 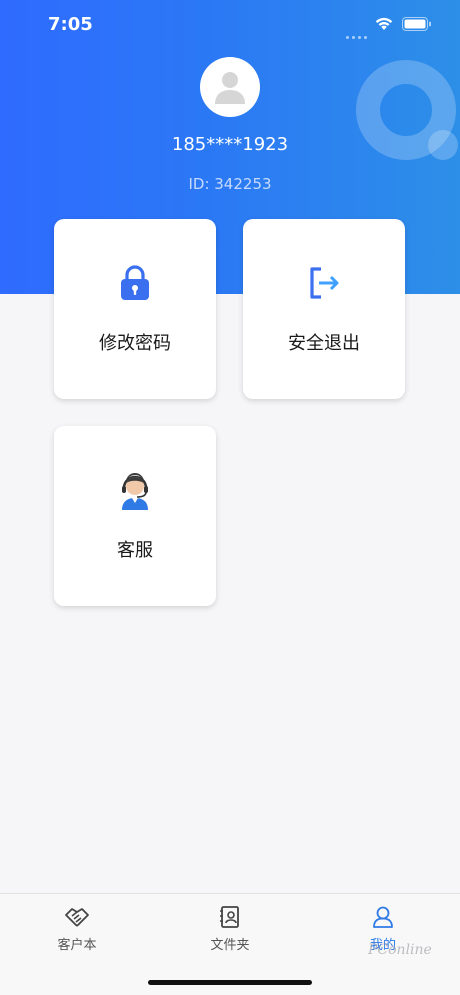 I want to click on tab-customer-book-label: 客户本, so click(x=77, y=945).